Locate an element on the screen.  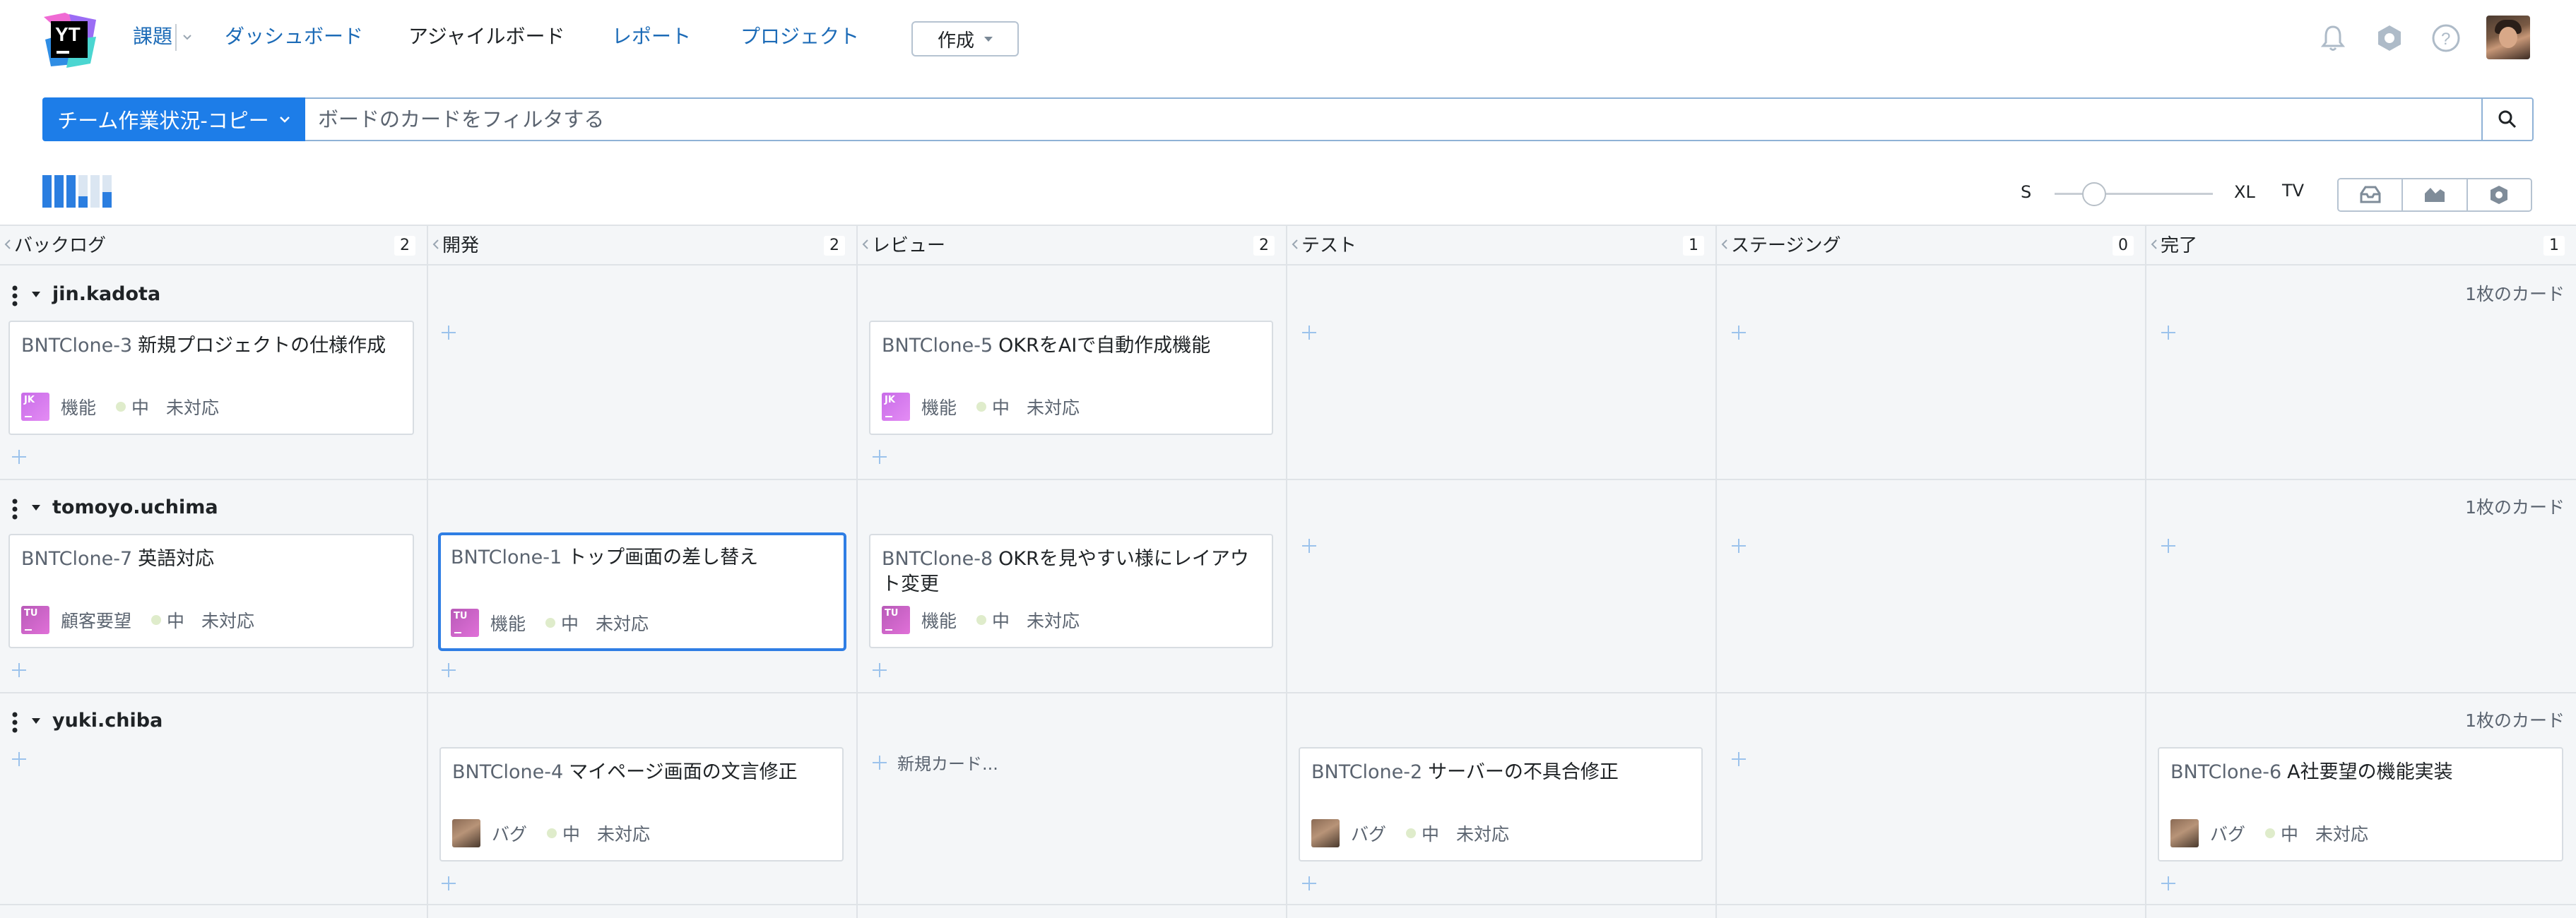
chart-button is located at coordinates (2435, 194).